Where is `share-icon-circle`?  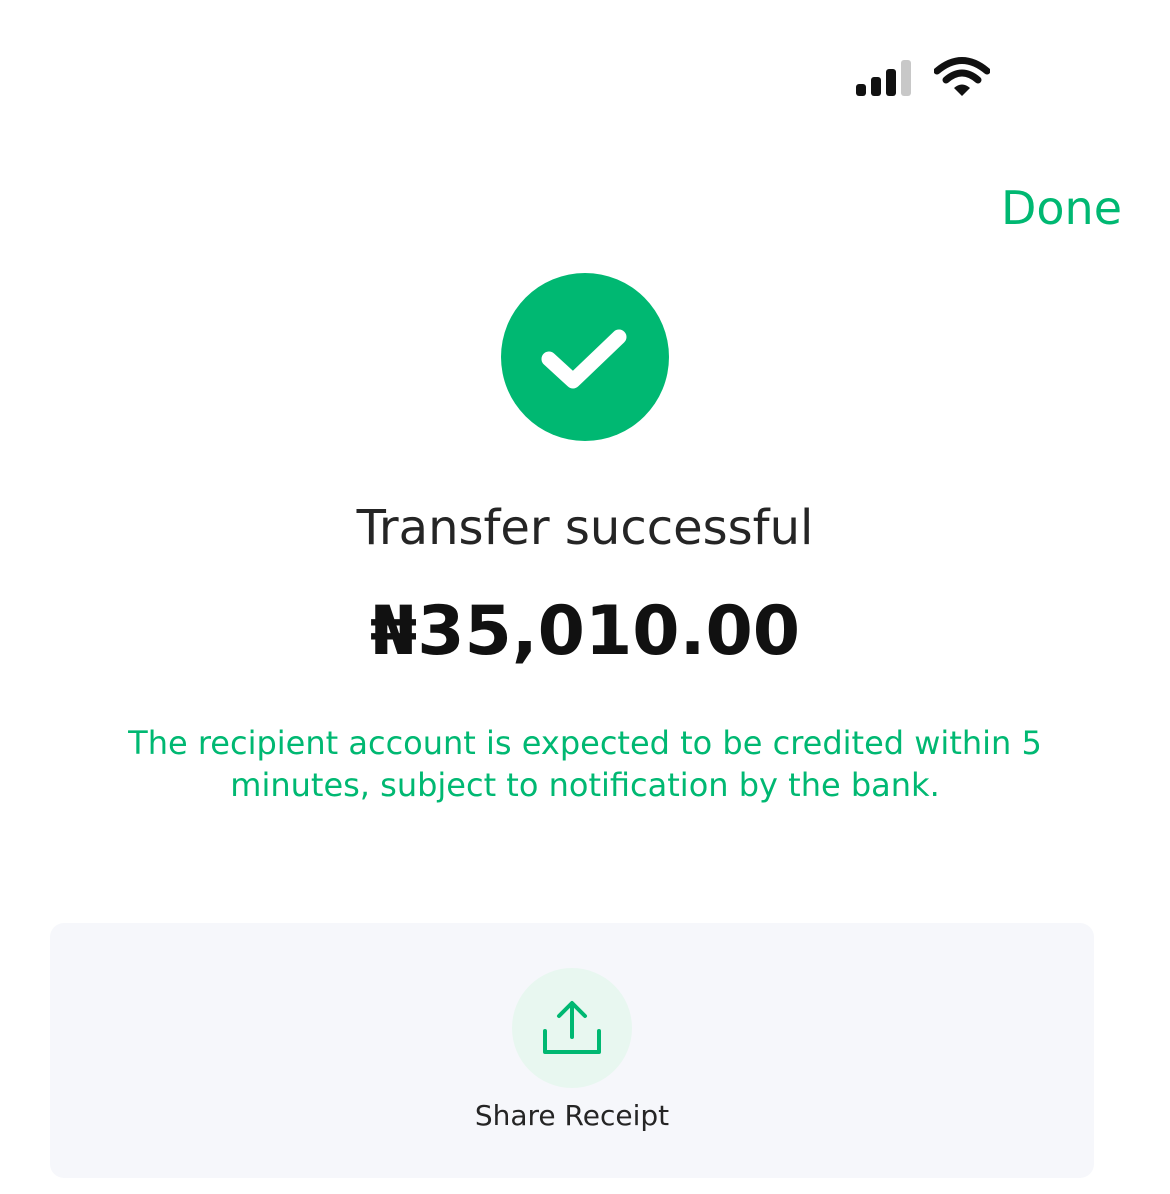
share-icon-circle is located at coordinates (572, 1028).